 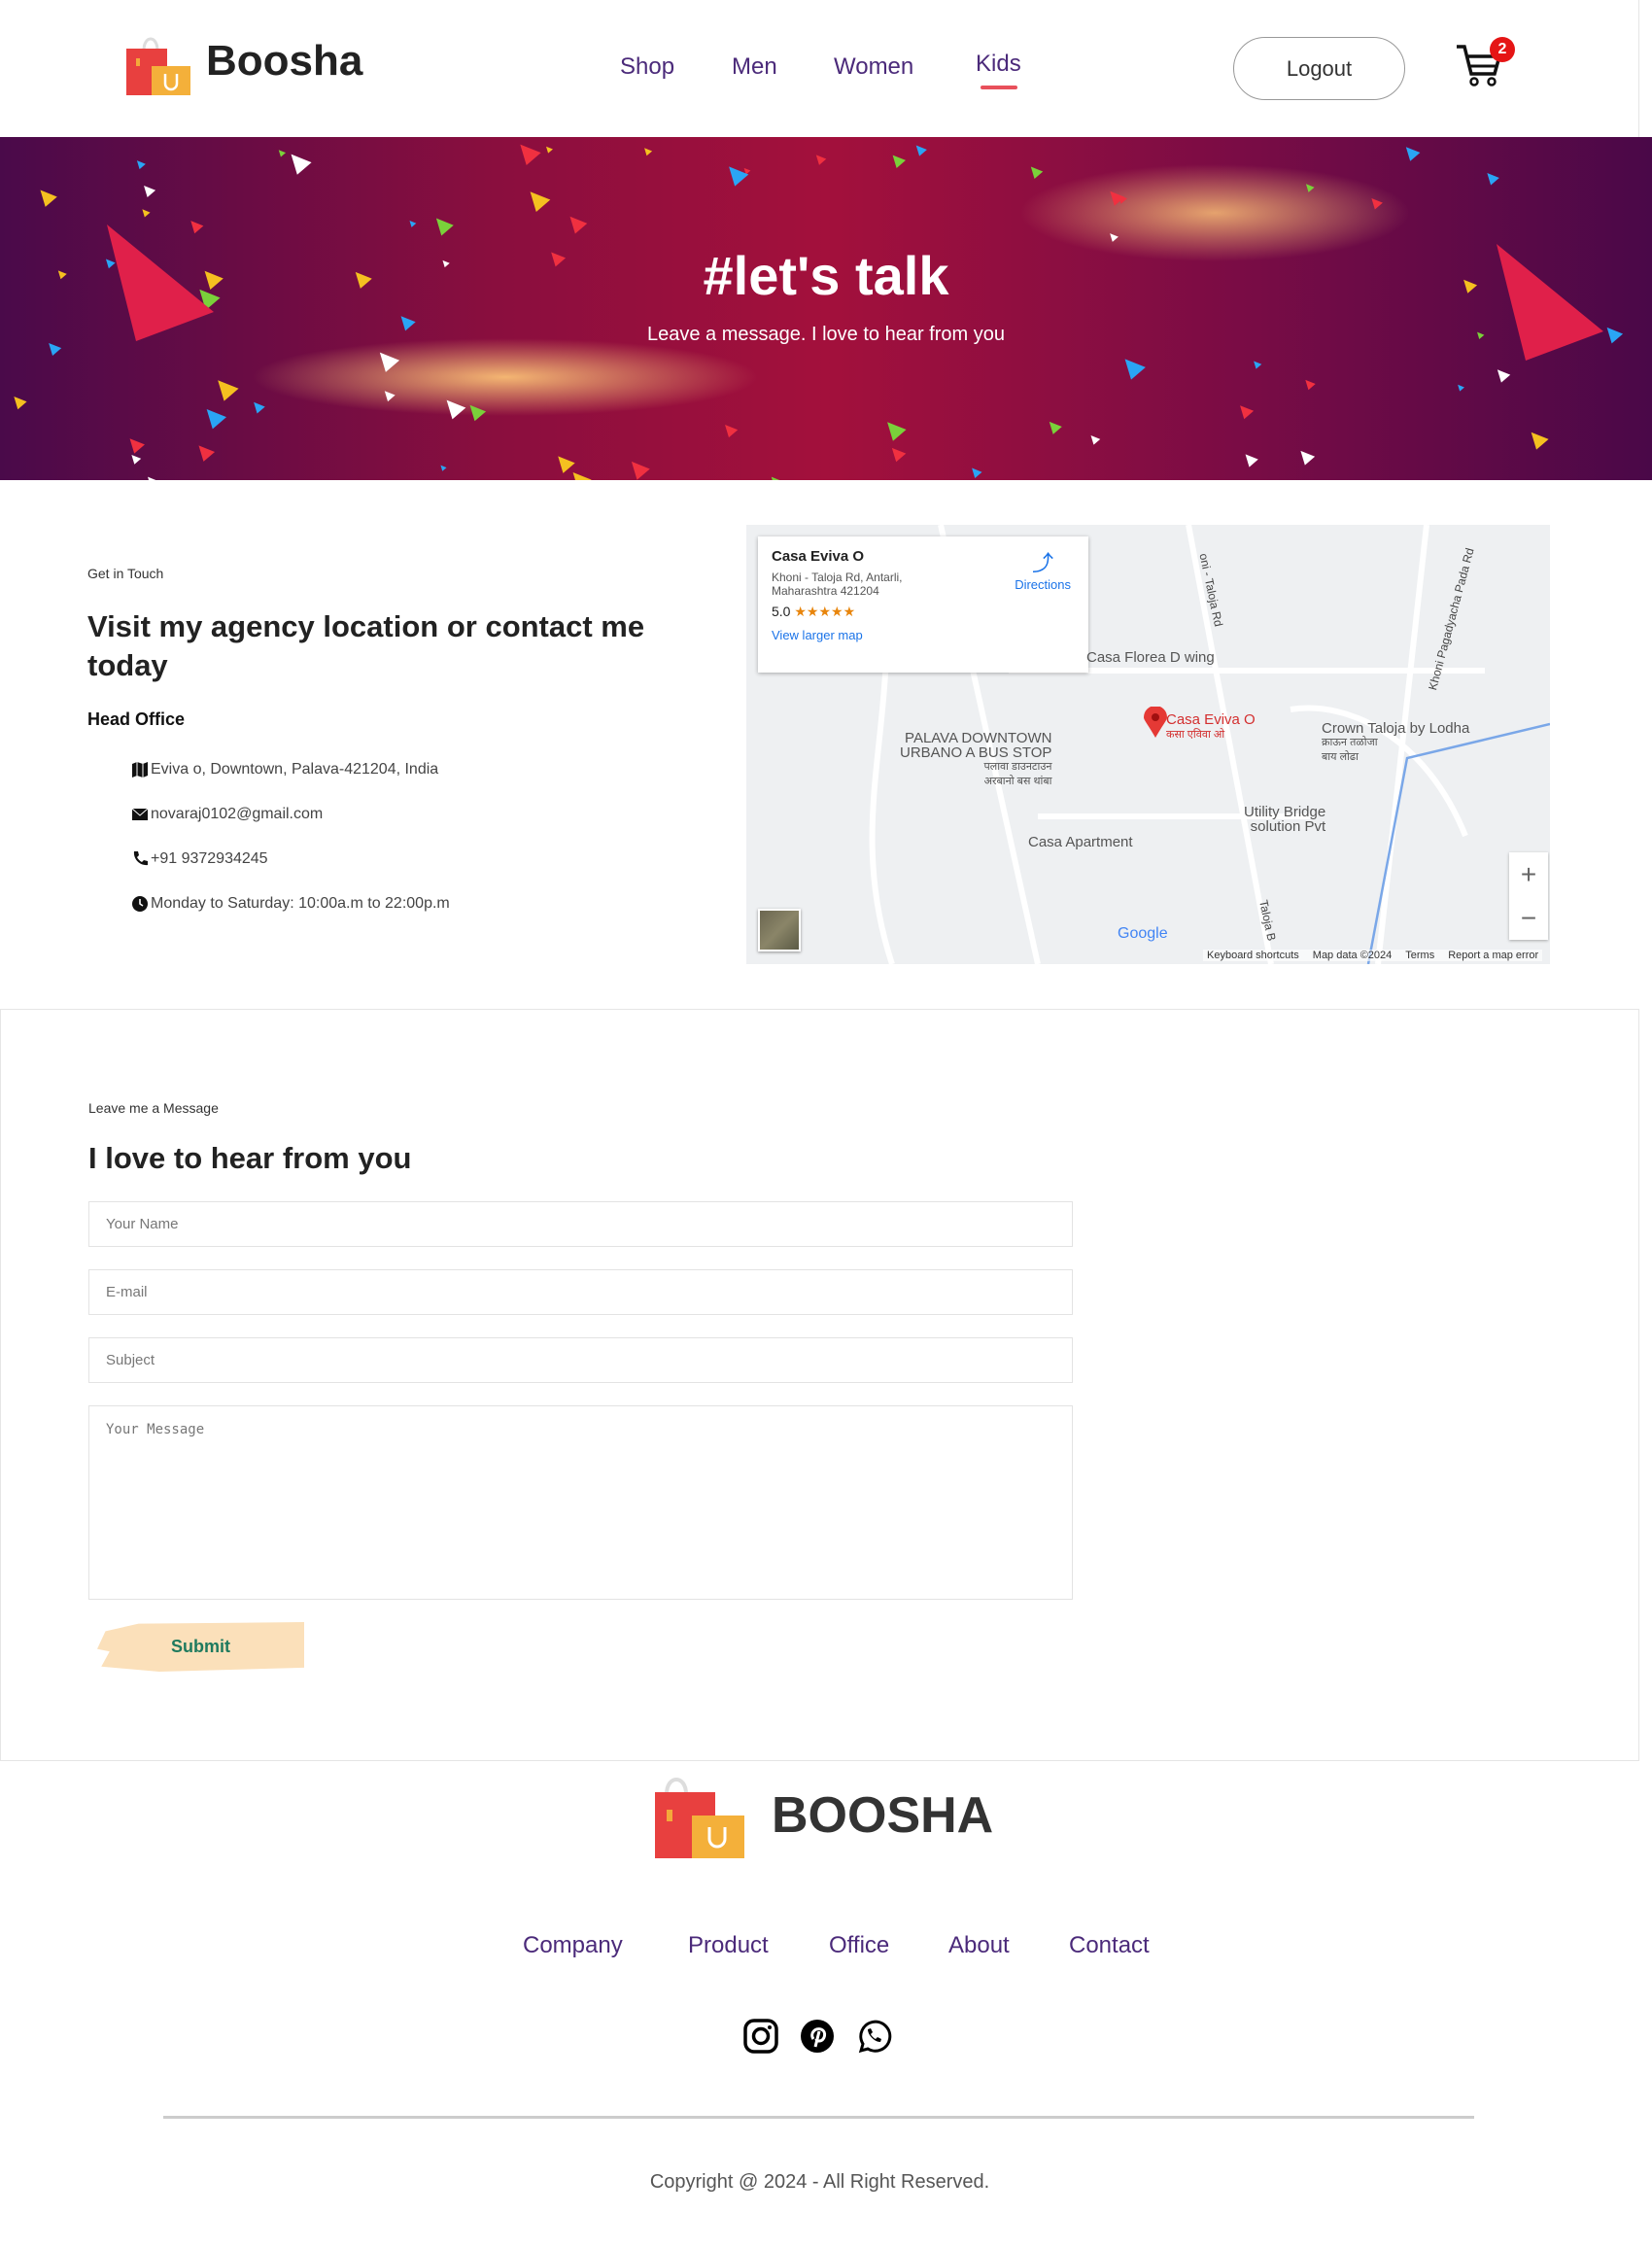 I want to click on contact-hours: Monday to Saturday: 10:00a.m to 22:00p.m, so click(x=290, y=904).